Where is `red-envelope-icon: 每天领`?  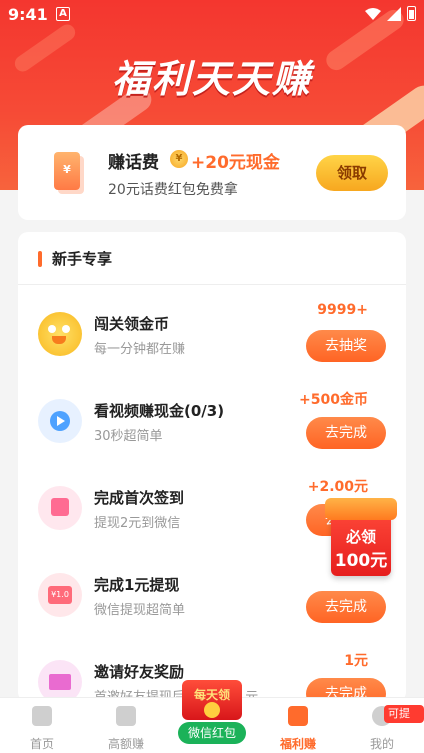
red-envelope-icon: 每天领 is located at coordinates (212, 700).